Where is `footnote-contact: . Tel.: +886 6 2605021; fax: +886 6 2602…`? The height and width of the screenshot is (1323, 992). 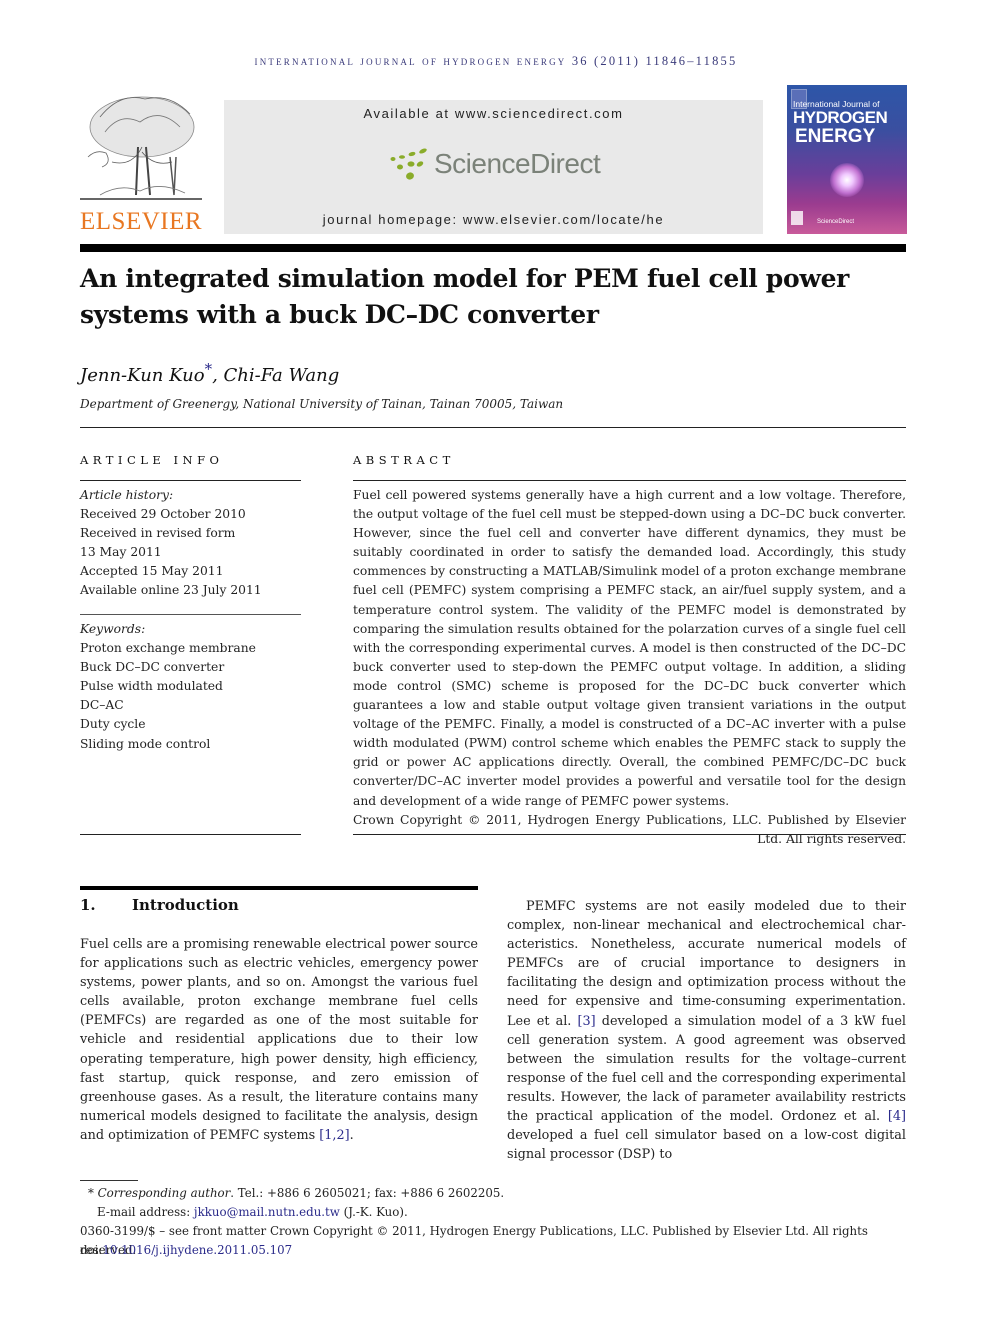
footnote-contact: . Tel.: +886 6 2605021; fax: +886 6 2602… is located at coordinates (367, 1193).